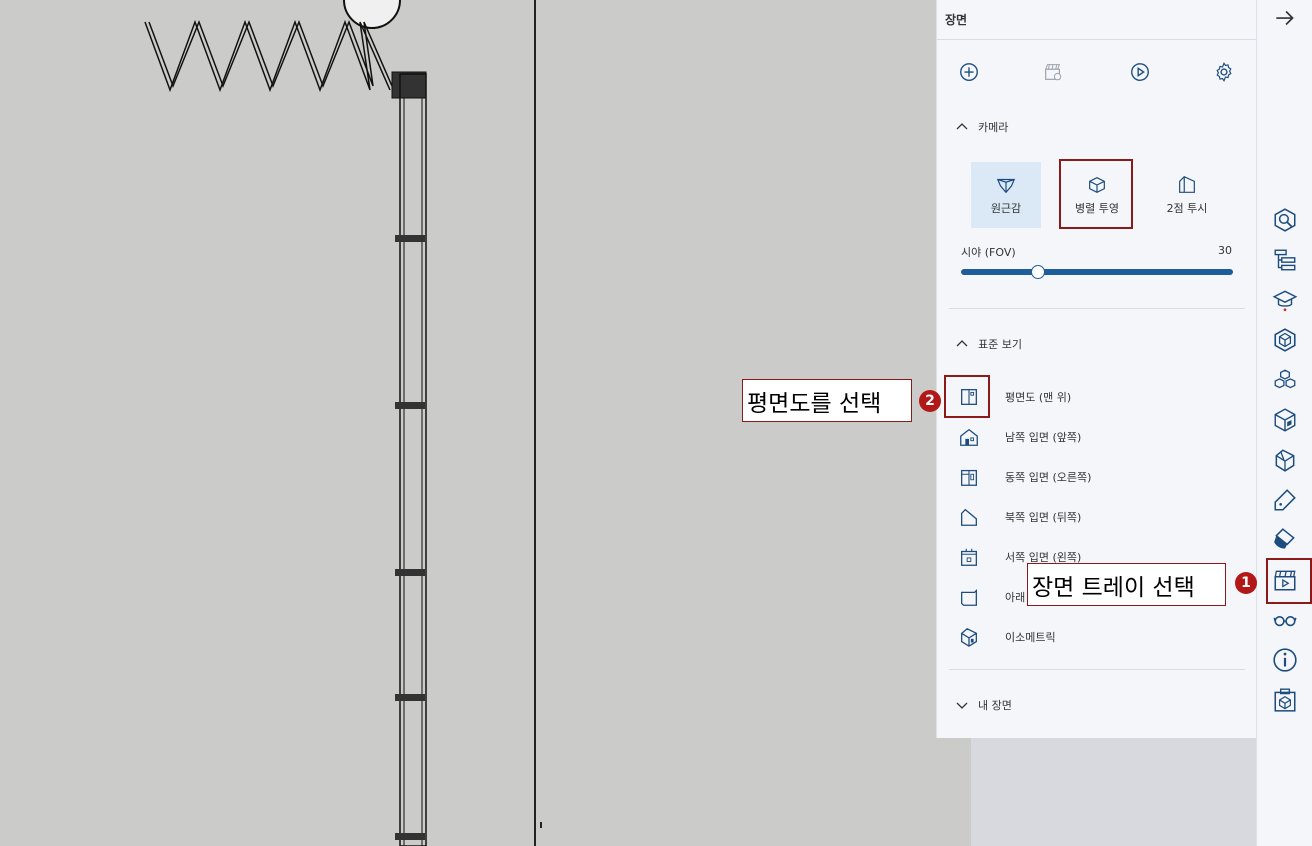 The image size is (1312, 846). I want to click on standard-views-section-header: 표준 보기, so click(988, 344).